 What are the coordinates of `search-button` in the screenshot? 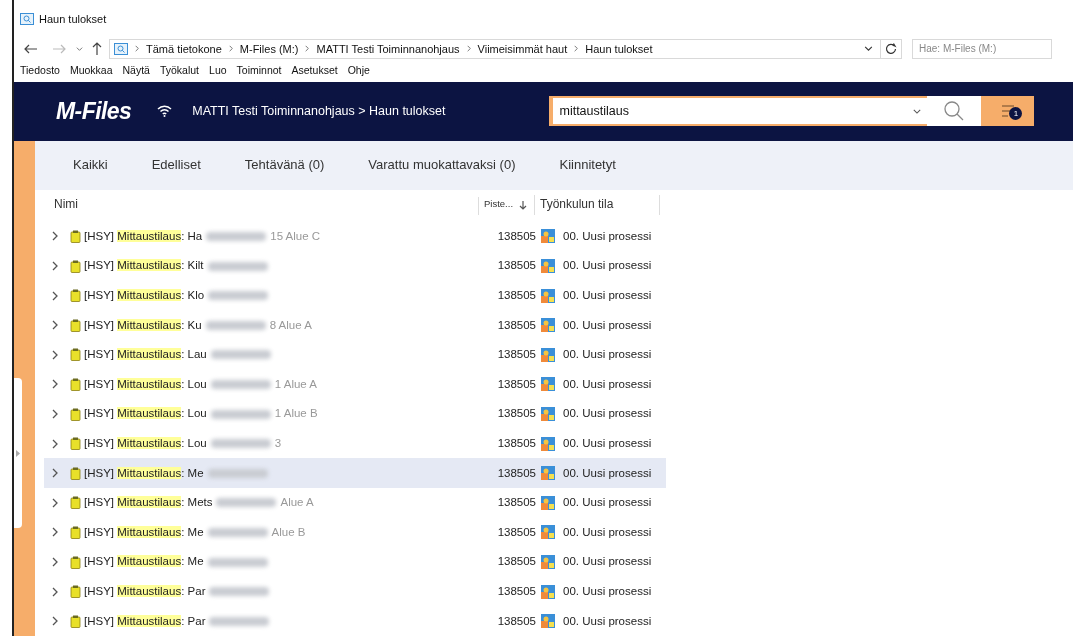 It's located at (954, 111).